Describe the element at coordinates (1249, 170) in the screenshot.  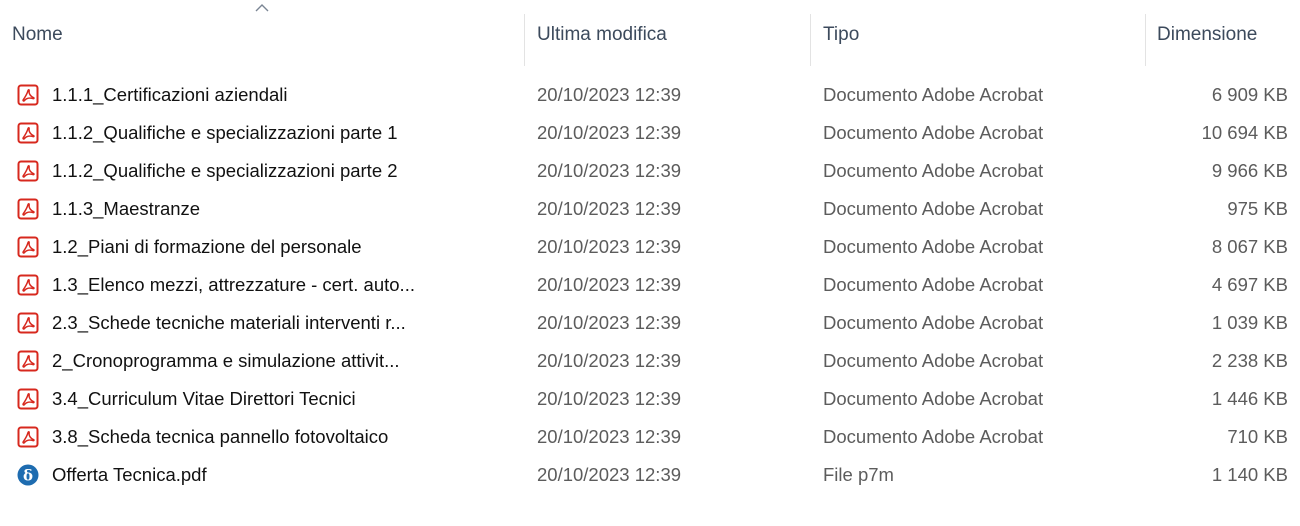
I see `file-size: 9 966 KB` at that location.